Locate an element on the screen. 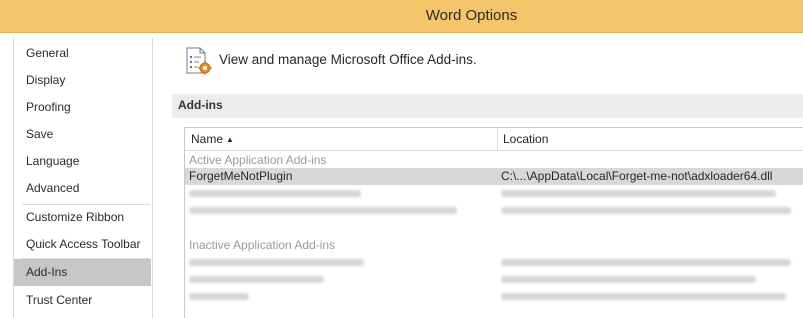 The height and width of the screenshot is (318, 803). nav-item-trust-center: Trust Center is located at coordinates (82, 300).